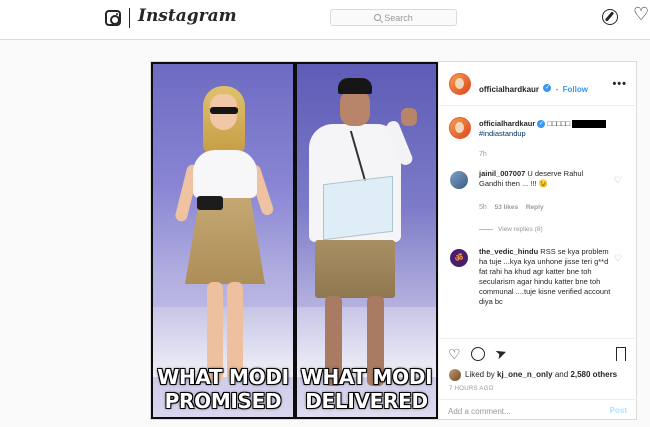 This screenshot has height=427, width=650. Describe the element at coordinates (366, 389) in the screenshot. I see `meme-caption-right: WHAT MODI DELIVERED` at that location.